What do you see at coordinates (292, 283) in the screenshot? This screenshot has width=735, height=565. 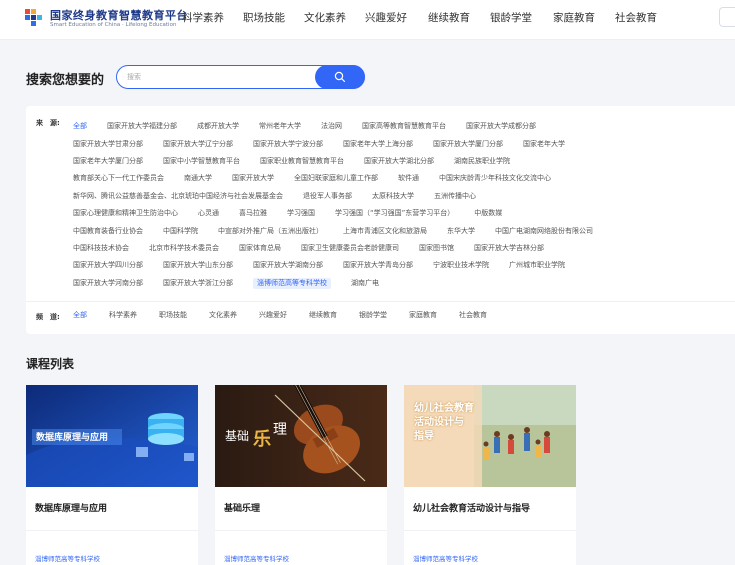 I see `source-filter-option: 淄博师范高等专科学校` at bounding box center [292, 283].